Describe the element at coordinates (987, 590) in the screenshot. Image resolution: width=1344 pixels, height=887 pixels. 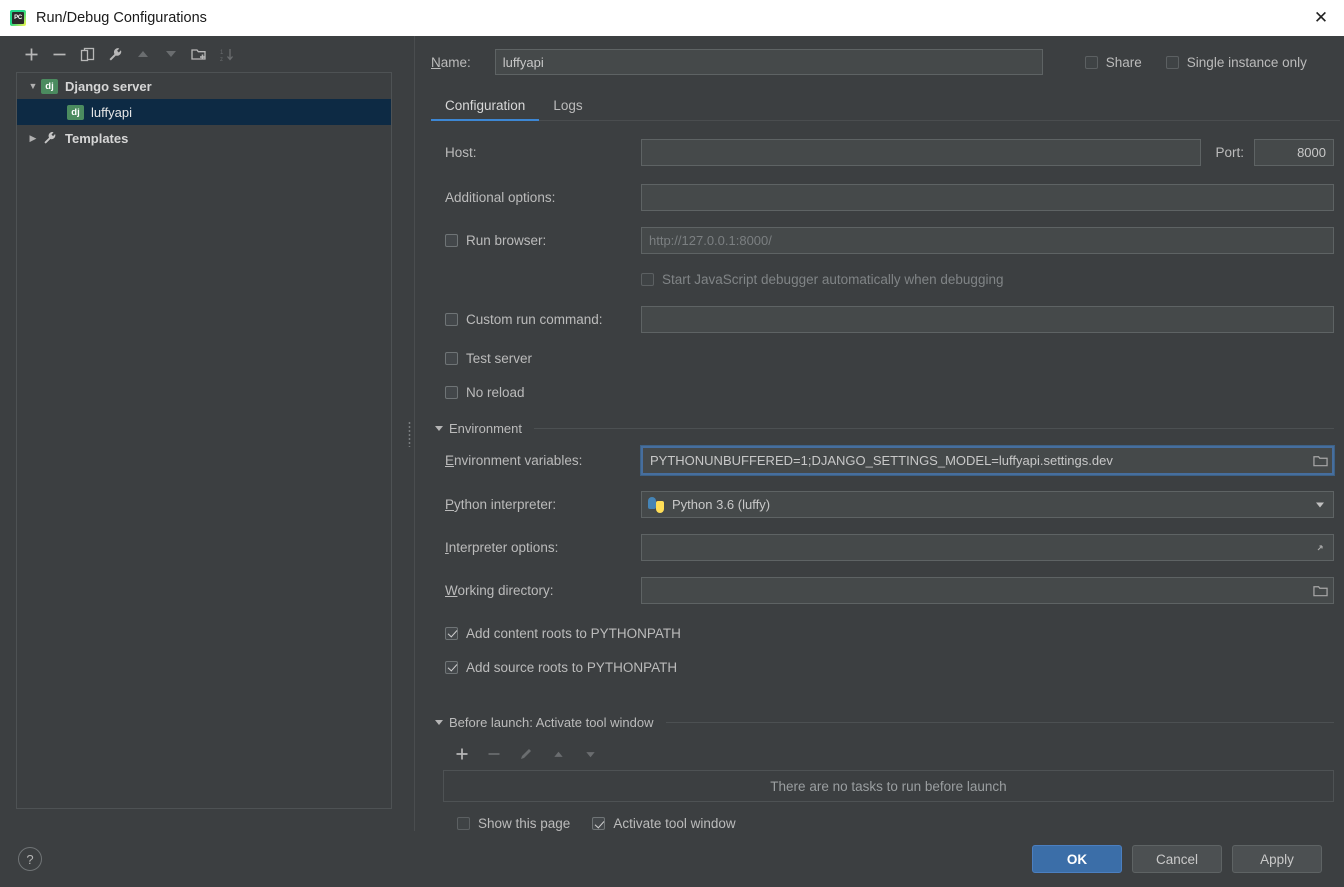
I see `working-directory-input` at that location.